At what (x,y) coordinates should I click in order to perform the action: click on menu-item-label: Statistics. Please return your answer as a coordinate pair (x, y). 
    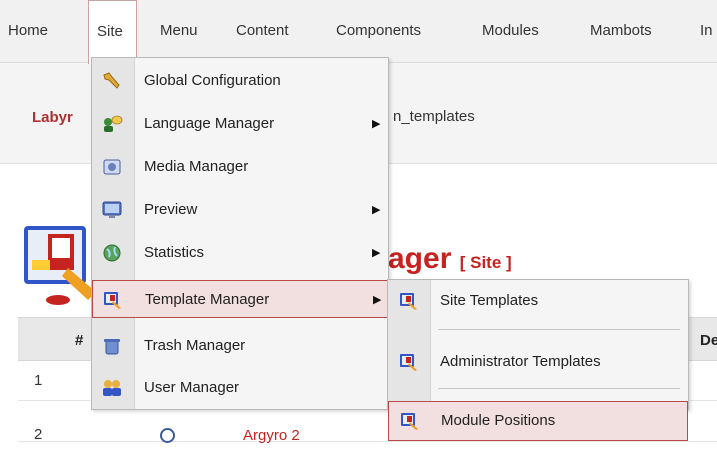
    Looking at the image, I should click on (174, 252).